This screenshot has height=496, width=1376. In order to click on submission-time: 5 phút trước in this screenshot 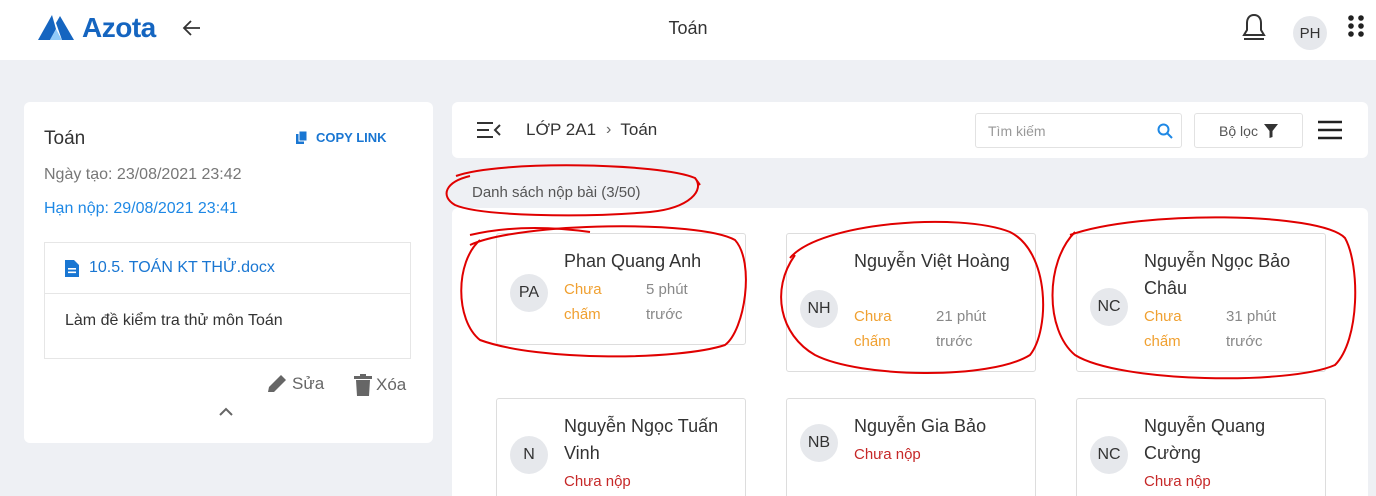, I will do `click(667, 302)`.